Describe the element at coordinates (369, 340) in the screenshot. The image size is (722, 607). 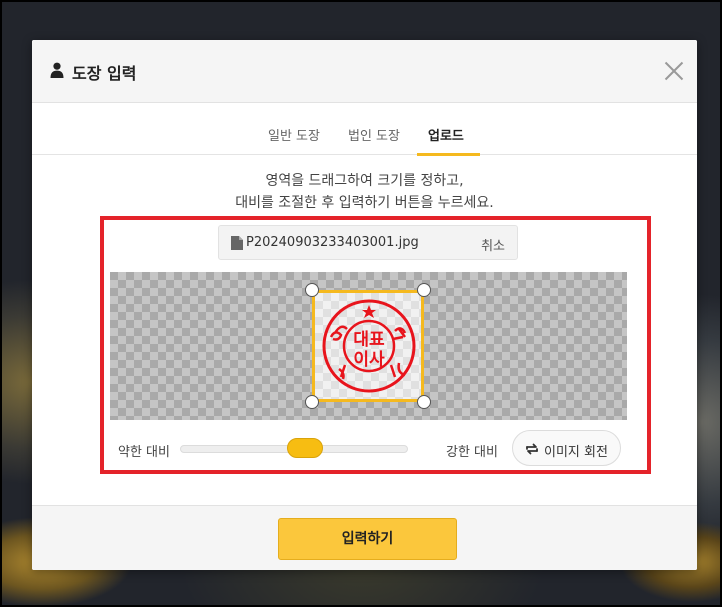
I see `stamp-text-top: 대표` at that location.